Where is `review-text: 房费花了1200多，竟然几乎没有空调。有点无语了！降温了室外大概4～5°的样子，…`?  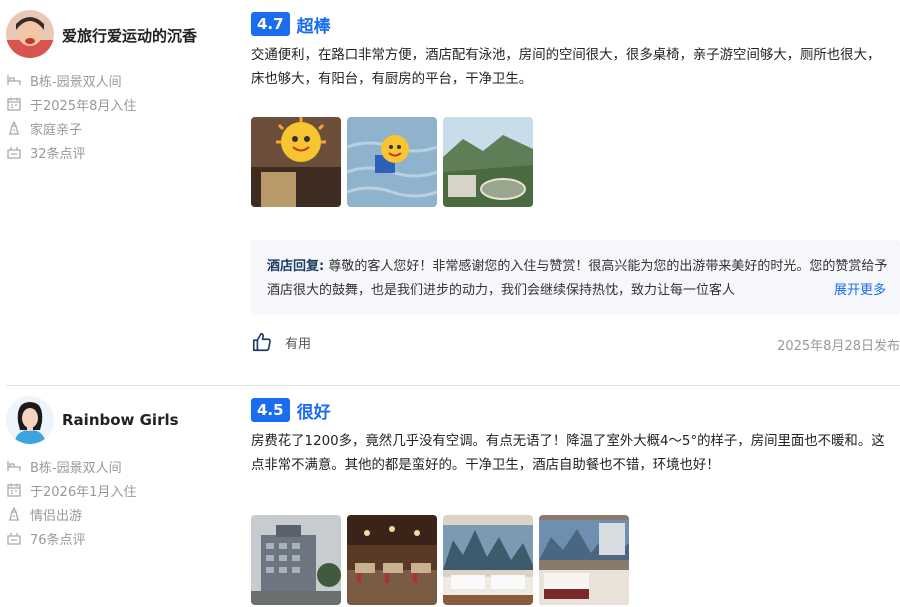
review-text: 房费花了1200多，竟然几乎没有空调。有点无语了！降温了室外大概4～5°的样子，… is located at coordinates (568, 453).